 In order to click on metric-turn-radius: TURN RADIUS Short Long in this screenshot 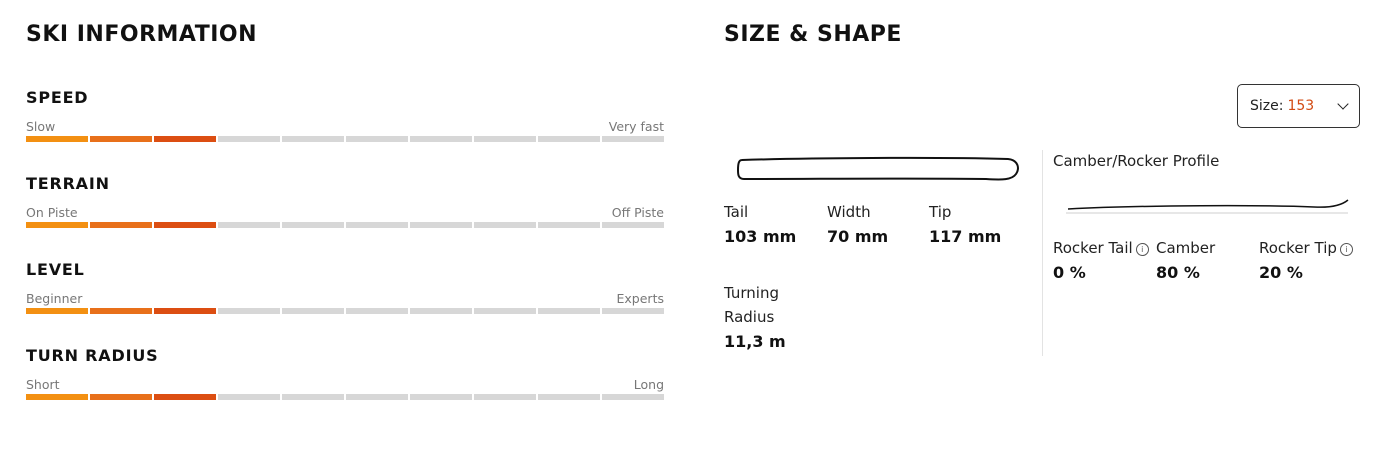, I will do `click(345, 373)`.